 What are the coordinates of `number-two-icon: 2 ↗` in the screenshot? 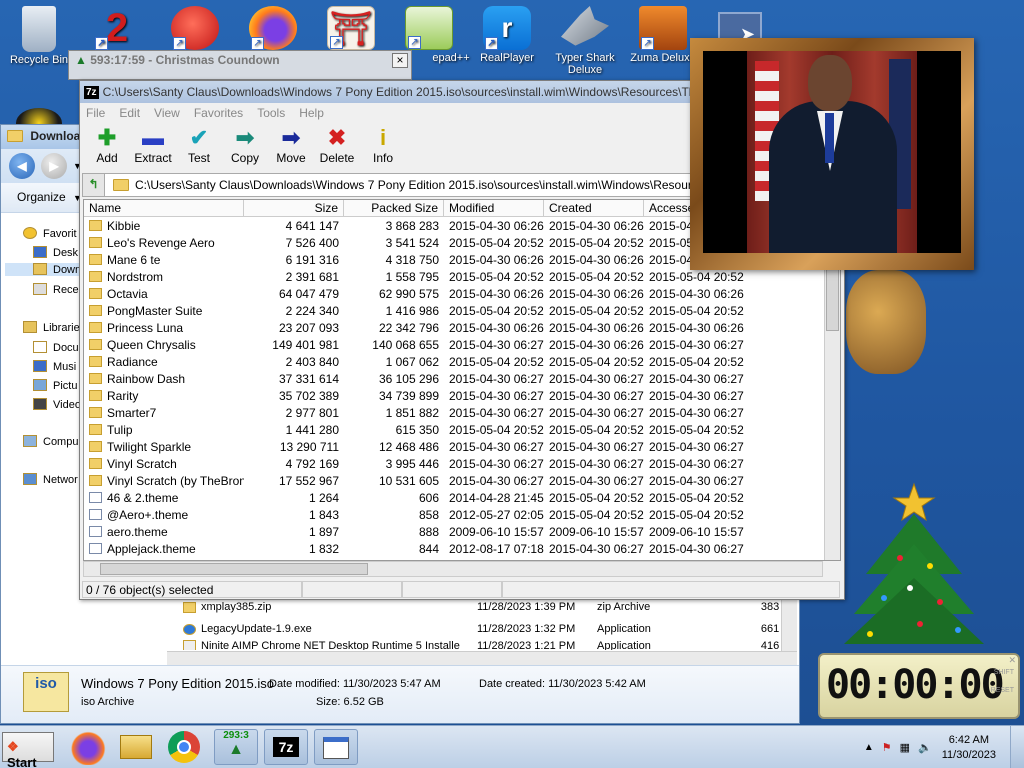 It's located at (117, 28).